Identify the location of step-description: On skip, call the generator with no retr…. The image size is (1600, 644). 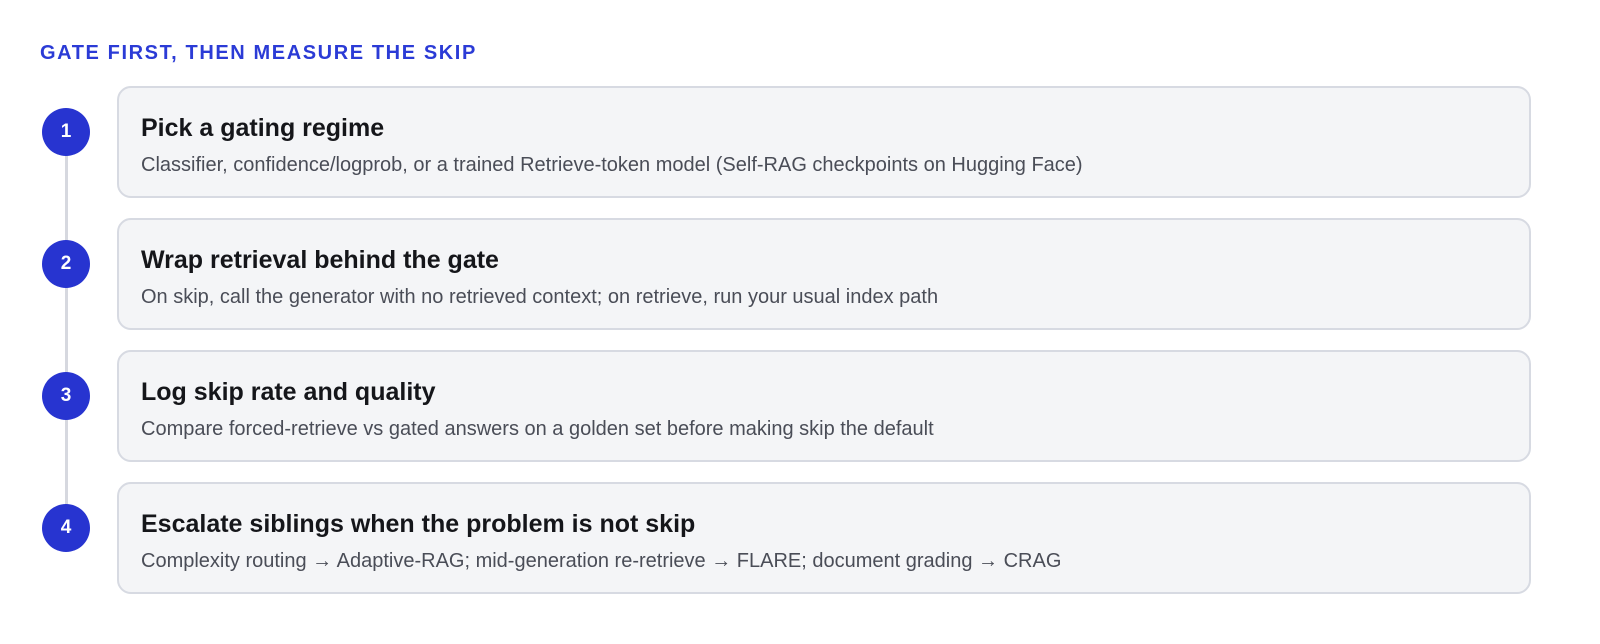
(540, 297).